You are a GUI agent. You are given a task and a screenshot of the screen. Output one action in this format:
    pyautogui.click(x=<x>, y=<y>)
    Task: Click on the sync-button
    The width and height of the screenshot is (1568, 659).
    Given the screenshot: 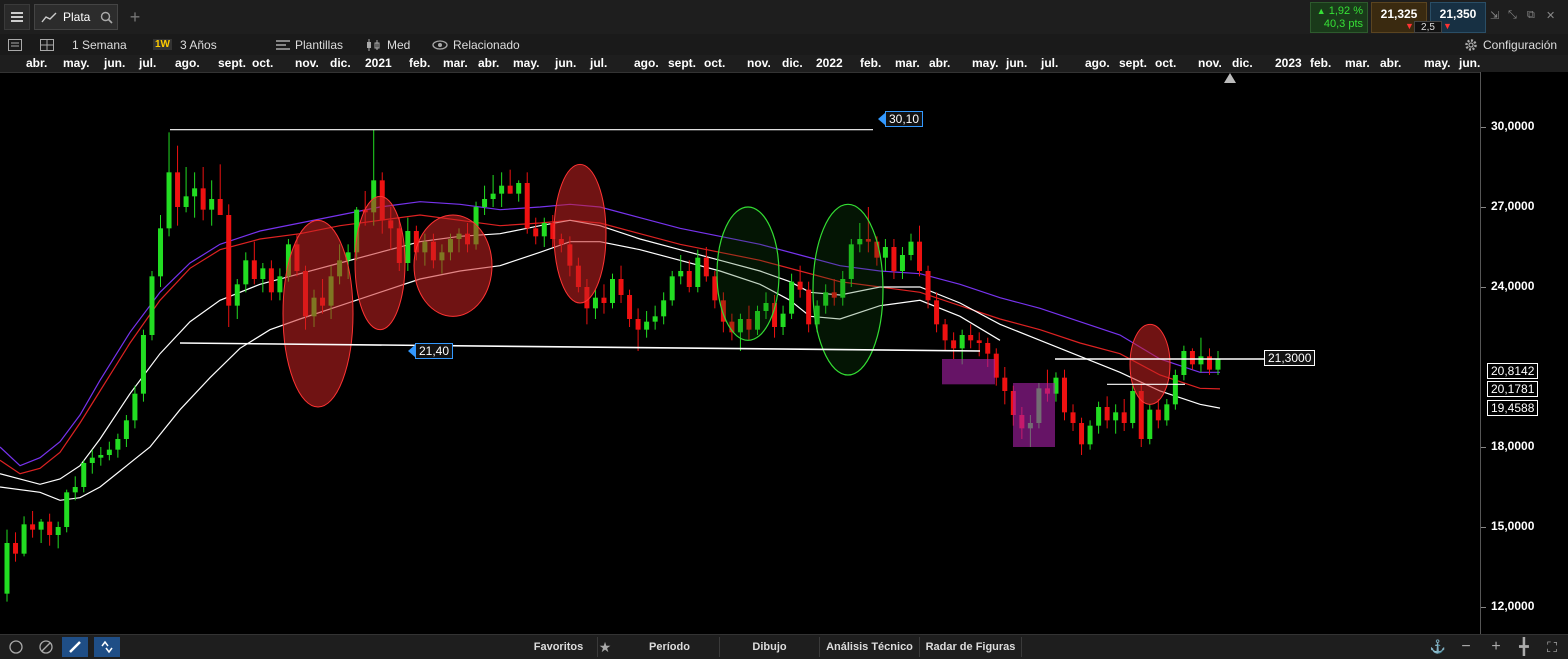 What is the action you would take?
    pyautogui.click(x=107, y=647)
    